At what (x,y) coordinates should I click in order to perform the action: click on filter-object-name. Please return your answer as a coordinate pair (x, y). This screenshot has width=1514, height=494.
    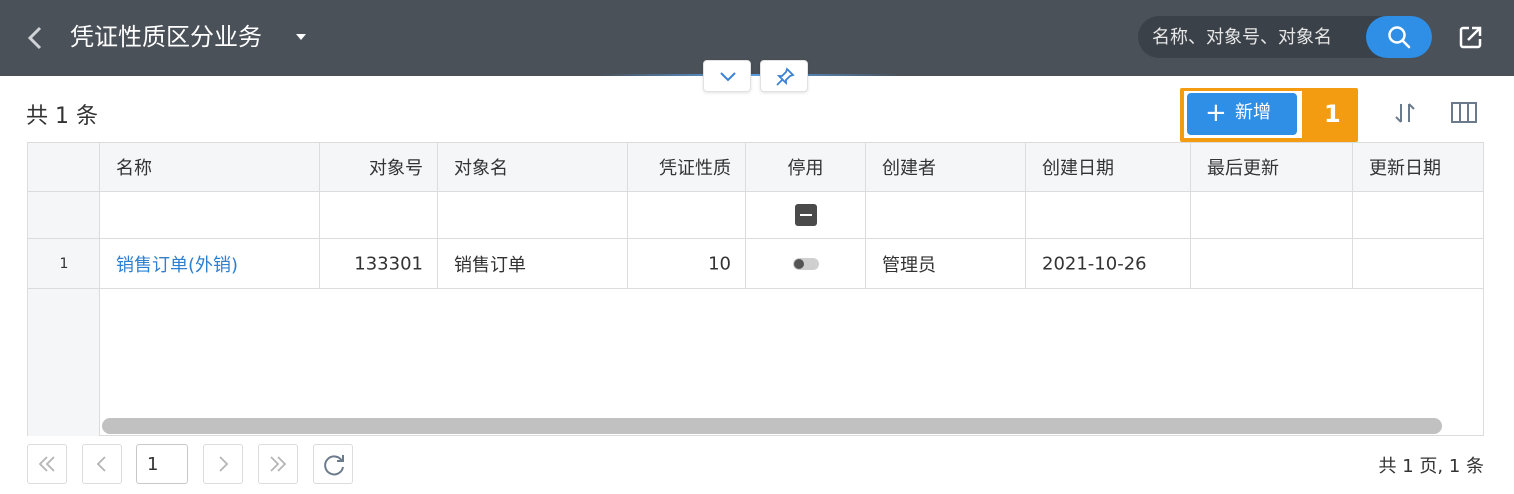
    Looking at the image, I should click on (533, 215).